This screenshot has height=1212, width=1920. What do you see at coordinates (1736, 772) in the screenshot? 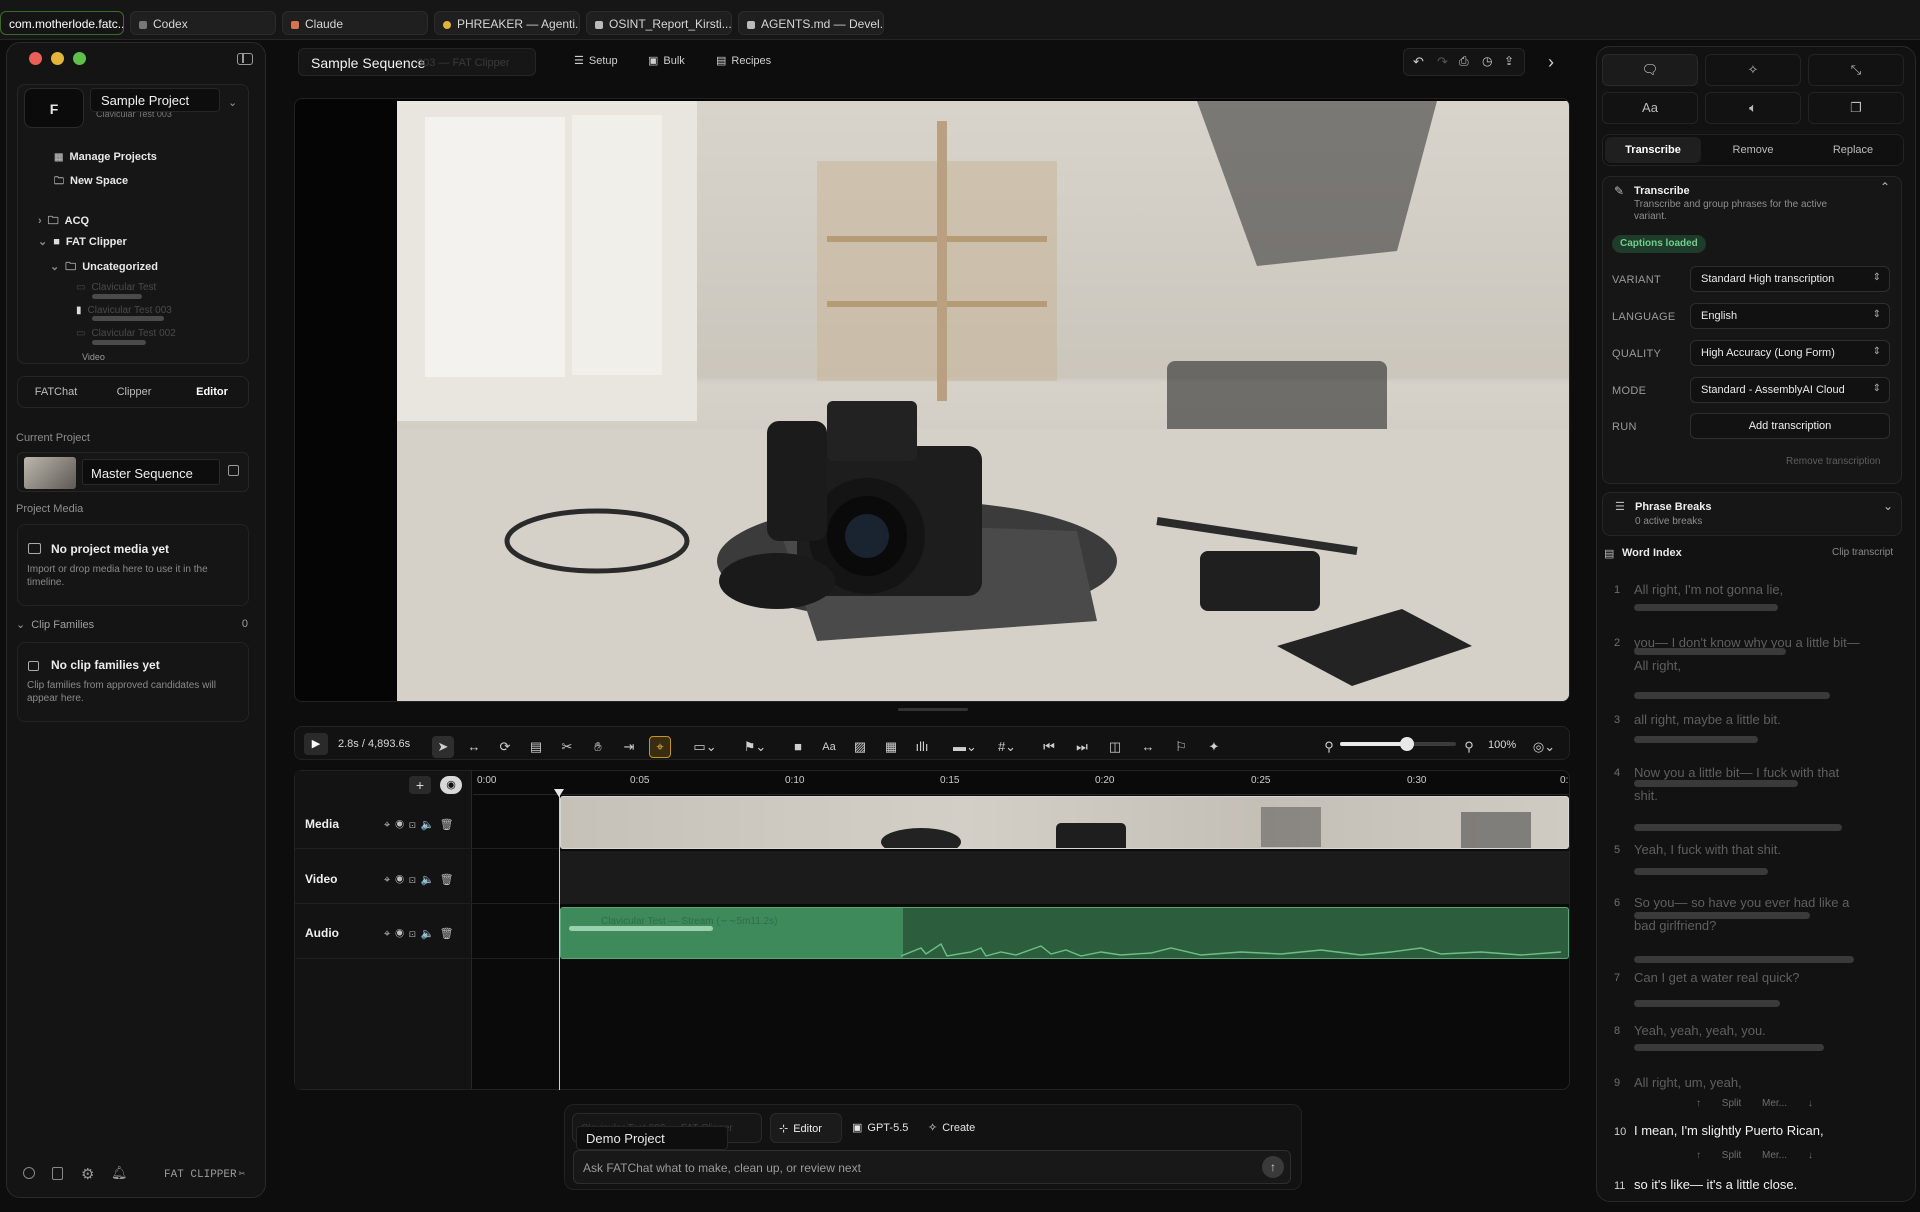
I see `entry-text: Now you a little bit— I fuck with that` at bounding box center [1736, 772].